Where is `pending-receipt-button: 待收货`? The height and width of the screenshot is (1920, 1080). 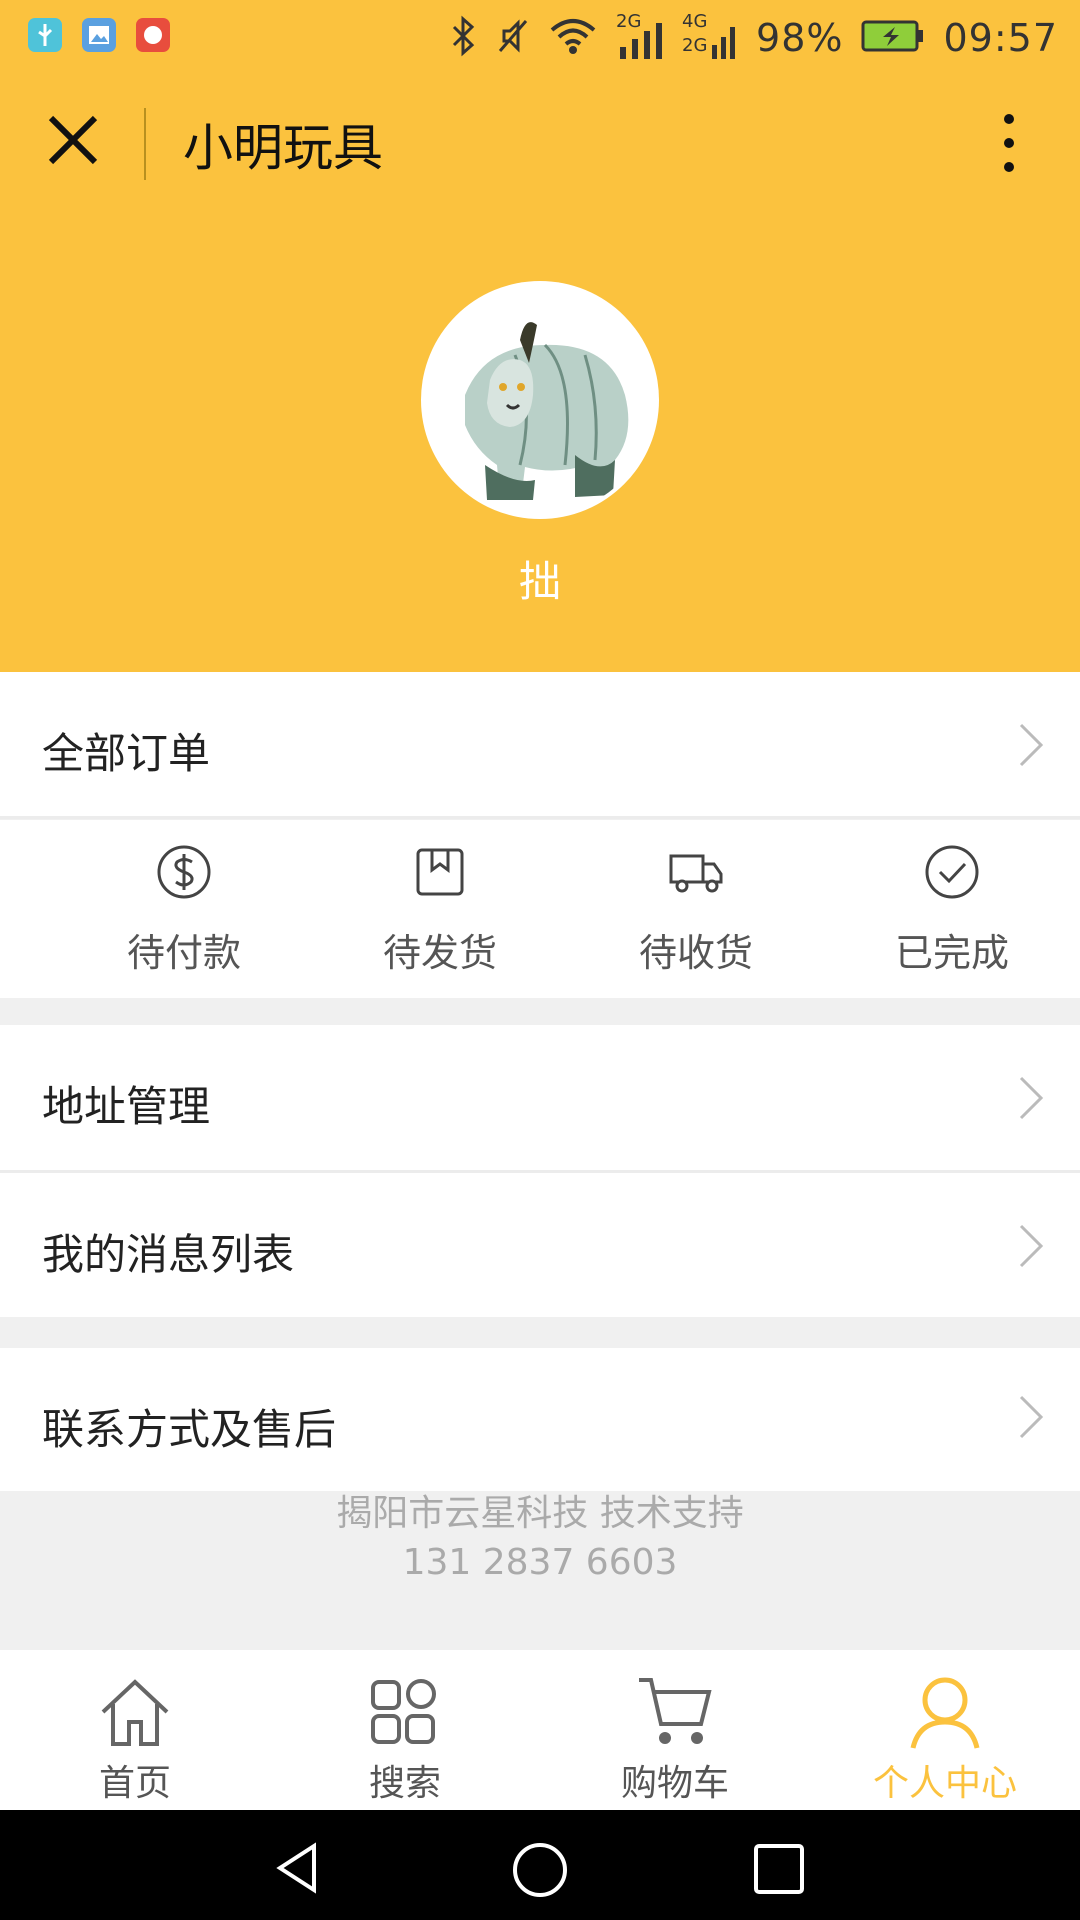
pending-receipt-button: 待收货 is located at coordinates (696, 909).